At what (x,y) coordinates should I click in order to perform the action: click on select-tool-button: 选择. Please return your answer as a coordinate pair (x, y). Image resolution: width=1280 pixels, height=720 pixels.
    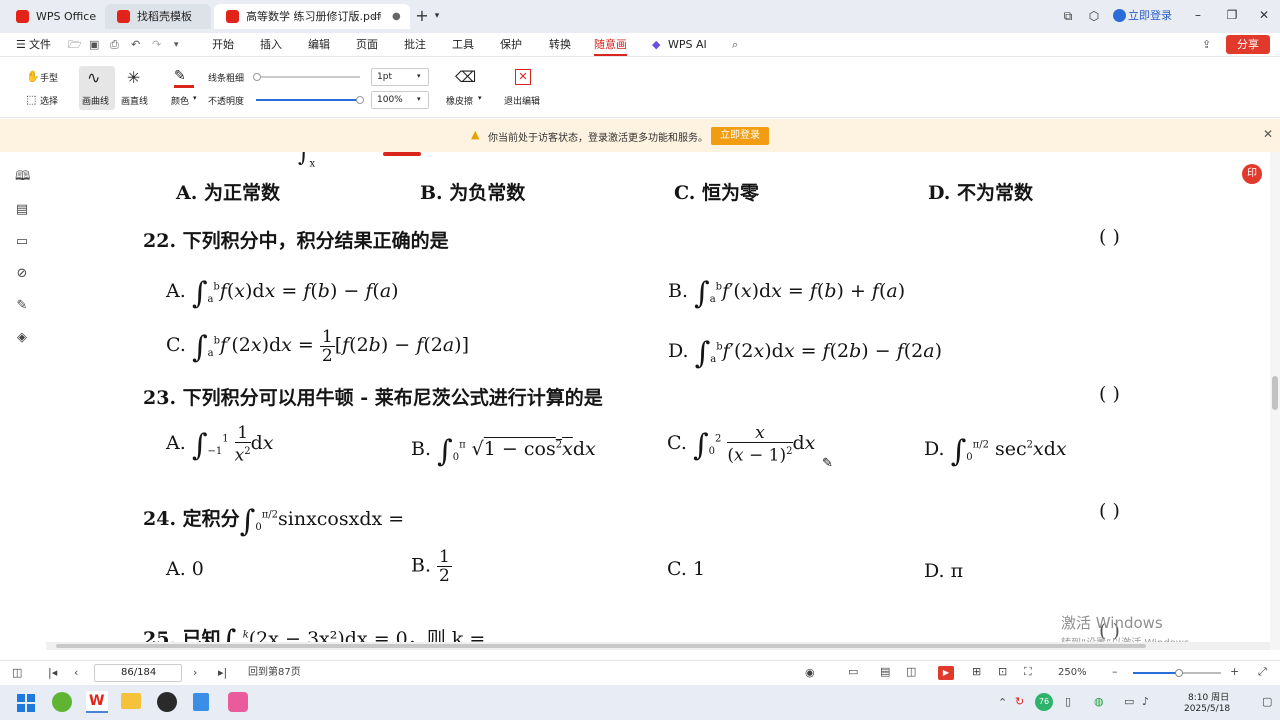
    Looking at the image, I should click on (49, 100).